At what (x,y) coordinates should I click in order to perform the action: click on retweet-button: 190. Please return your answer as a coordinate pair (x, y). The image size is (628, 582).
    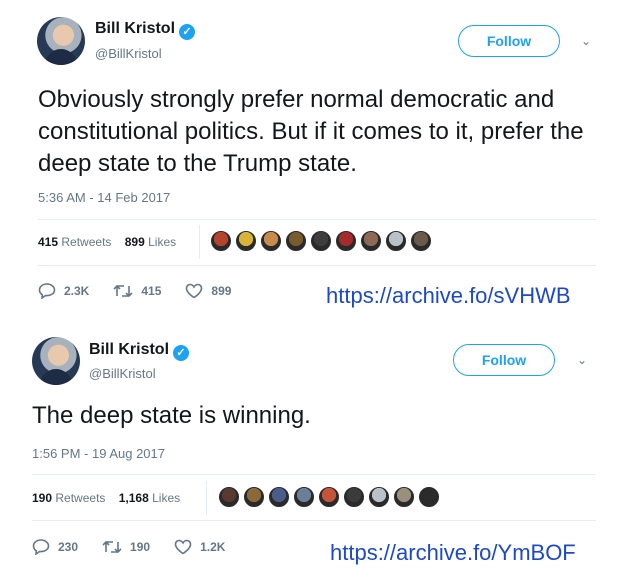
    Looking at the image, I should click on (126, 547).